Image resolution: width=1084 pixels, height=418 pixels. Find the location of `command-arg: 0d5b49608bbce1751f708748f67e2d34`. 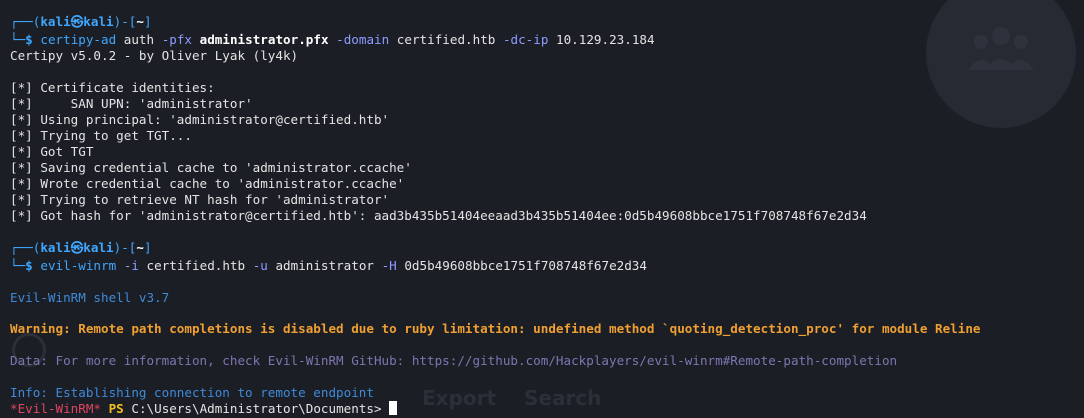

command-arg: 0d5b49608bbce1751f708748f67e2d34 is located at coordinates (521, 265).